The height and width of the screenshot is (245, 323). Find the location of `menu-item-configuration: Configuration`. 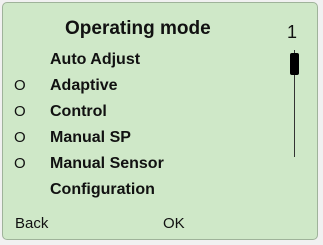

menu-item-configuration: Configuration is located at coordinates (143, 190).